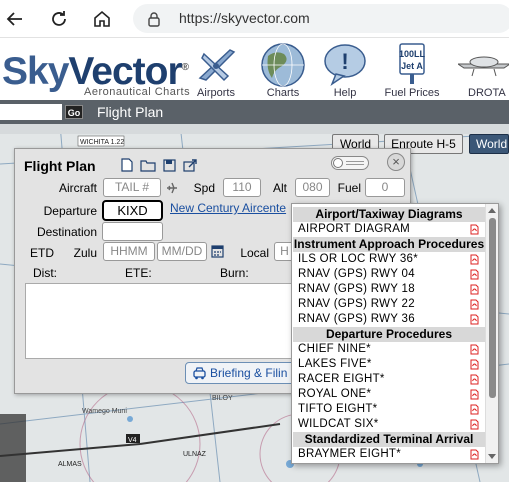 This screenshot has width=509, height=482. I want to click on open-folder-icon, so click(148, 165).